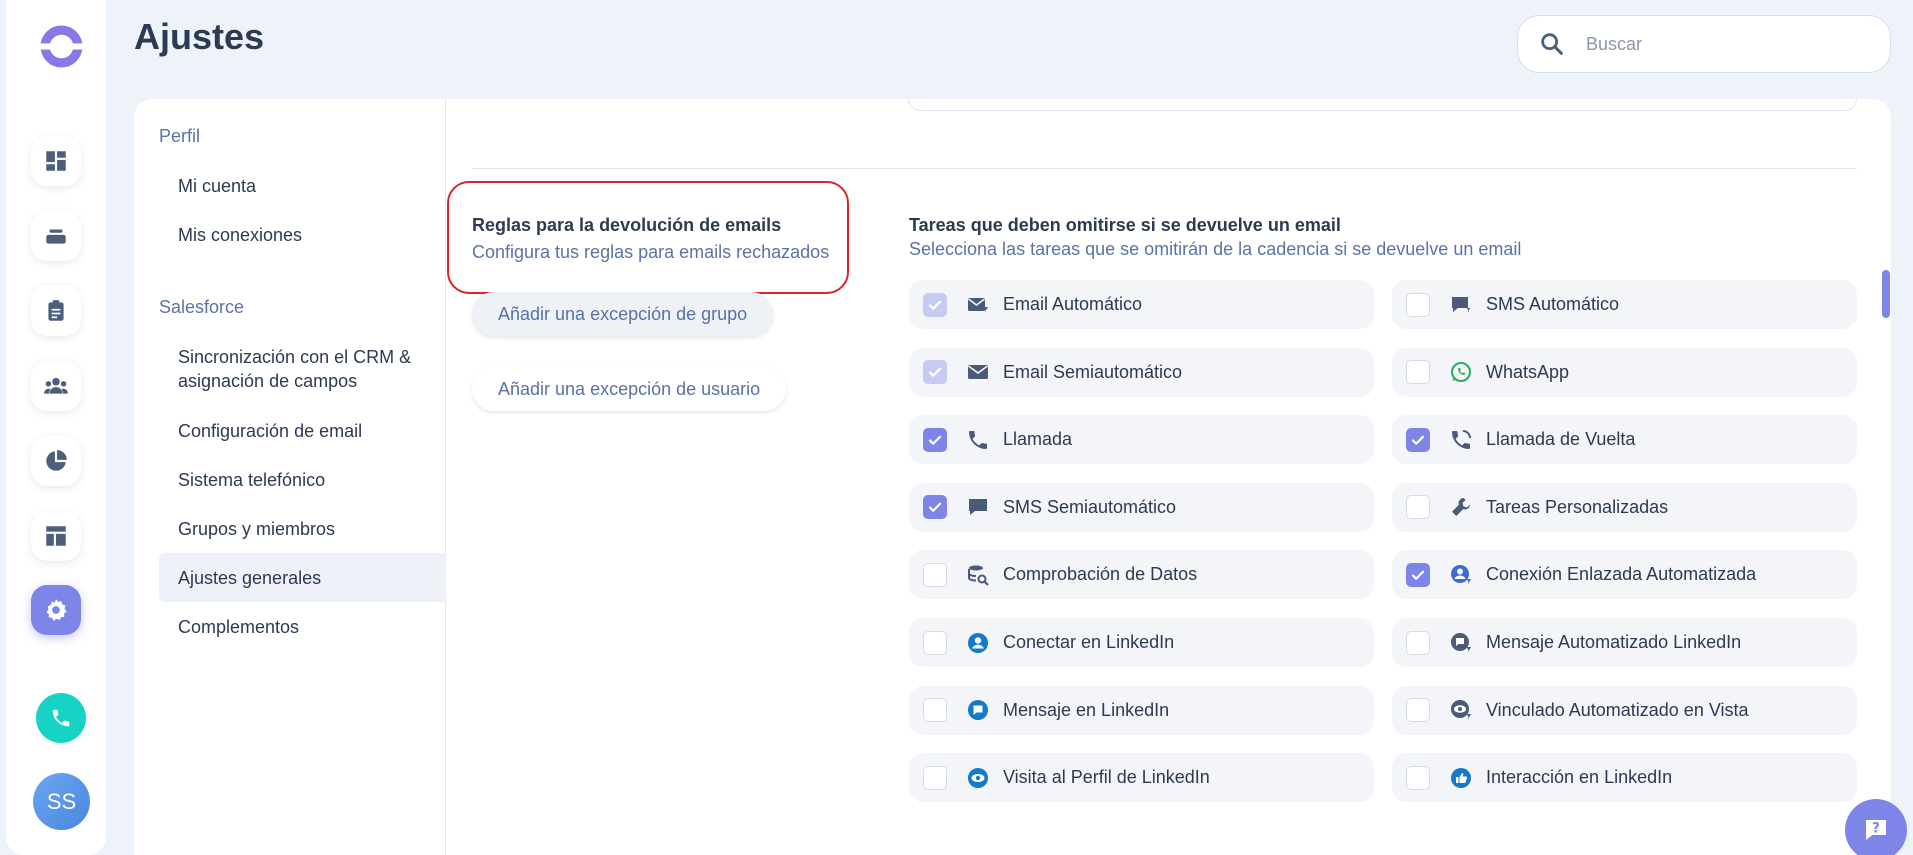  Describe the element at coordinates (623, 314) in the screenshot. I see `add-group-exception-button: Añadir una excepción de grupo` at that location.